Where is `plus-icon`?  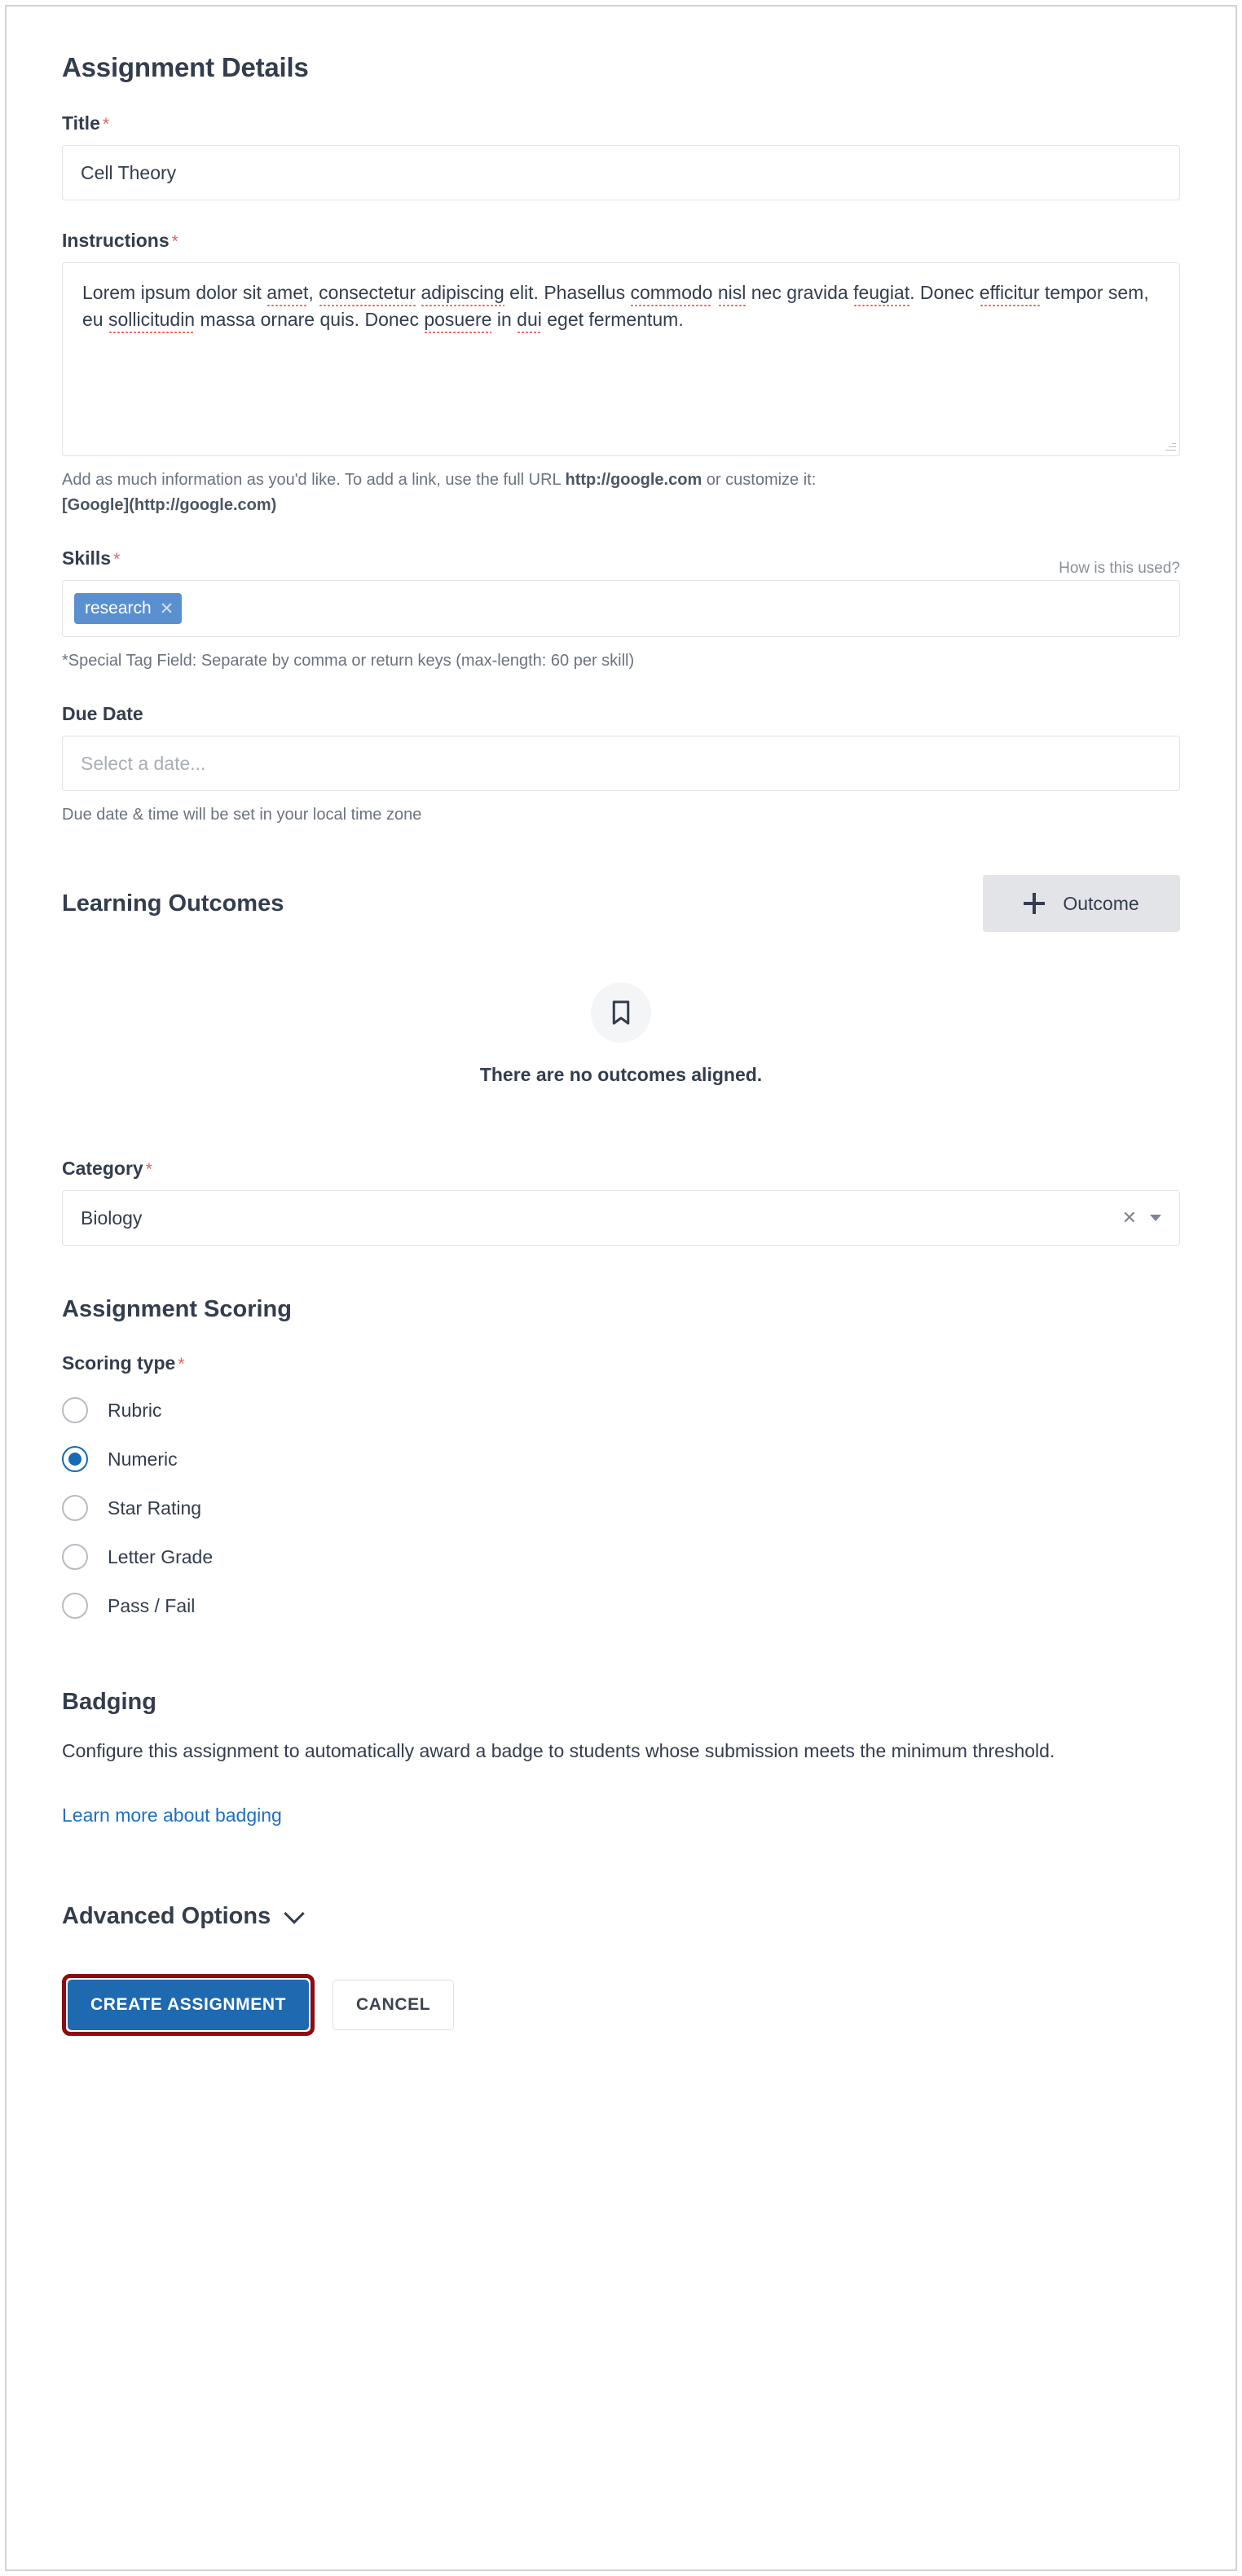 plus-icon is located at coordinates (1035, 903).